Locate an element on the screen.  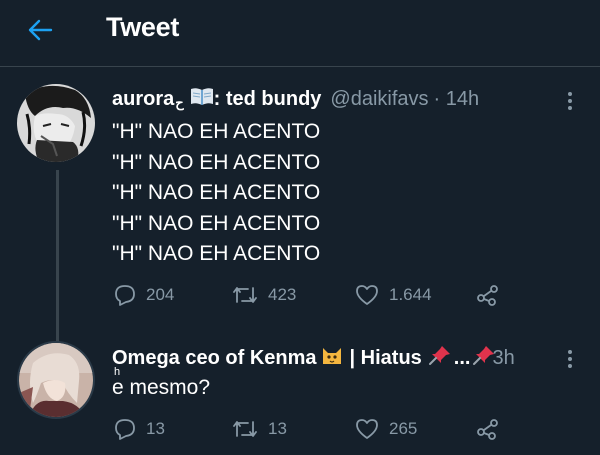
more-options-button is located at coordinates (570, 101).